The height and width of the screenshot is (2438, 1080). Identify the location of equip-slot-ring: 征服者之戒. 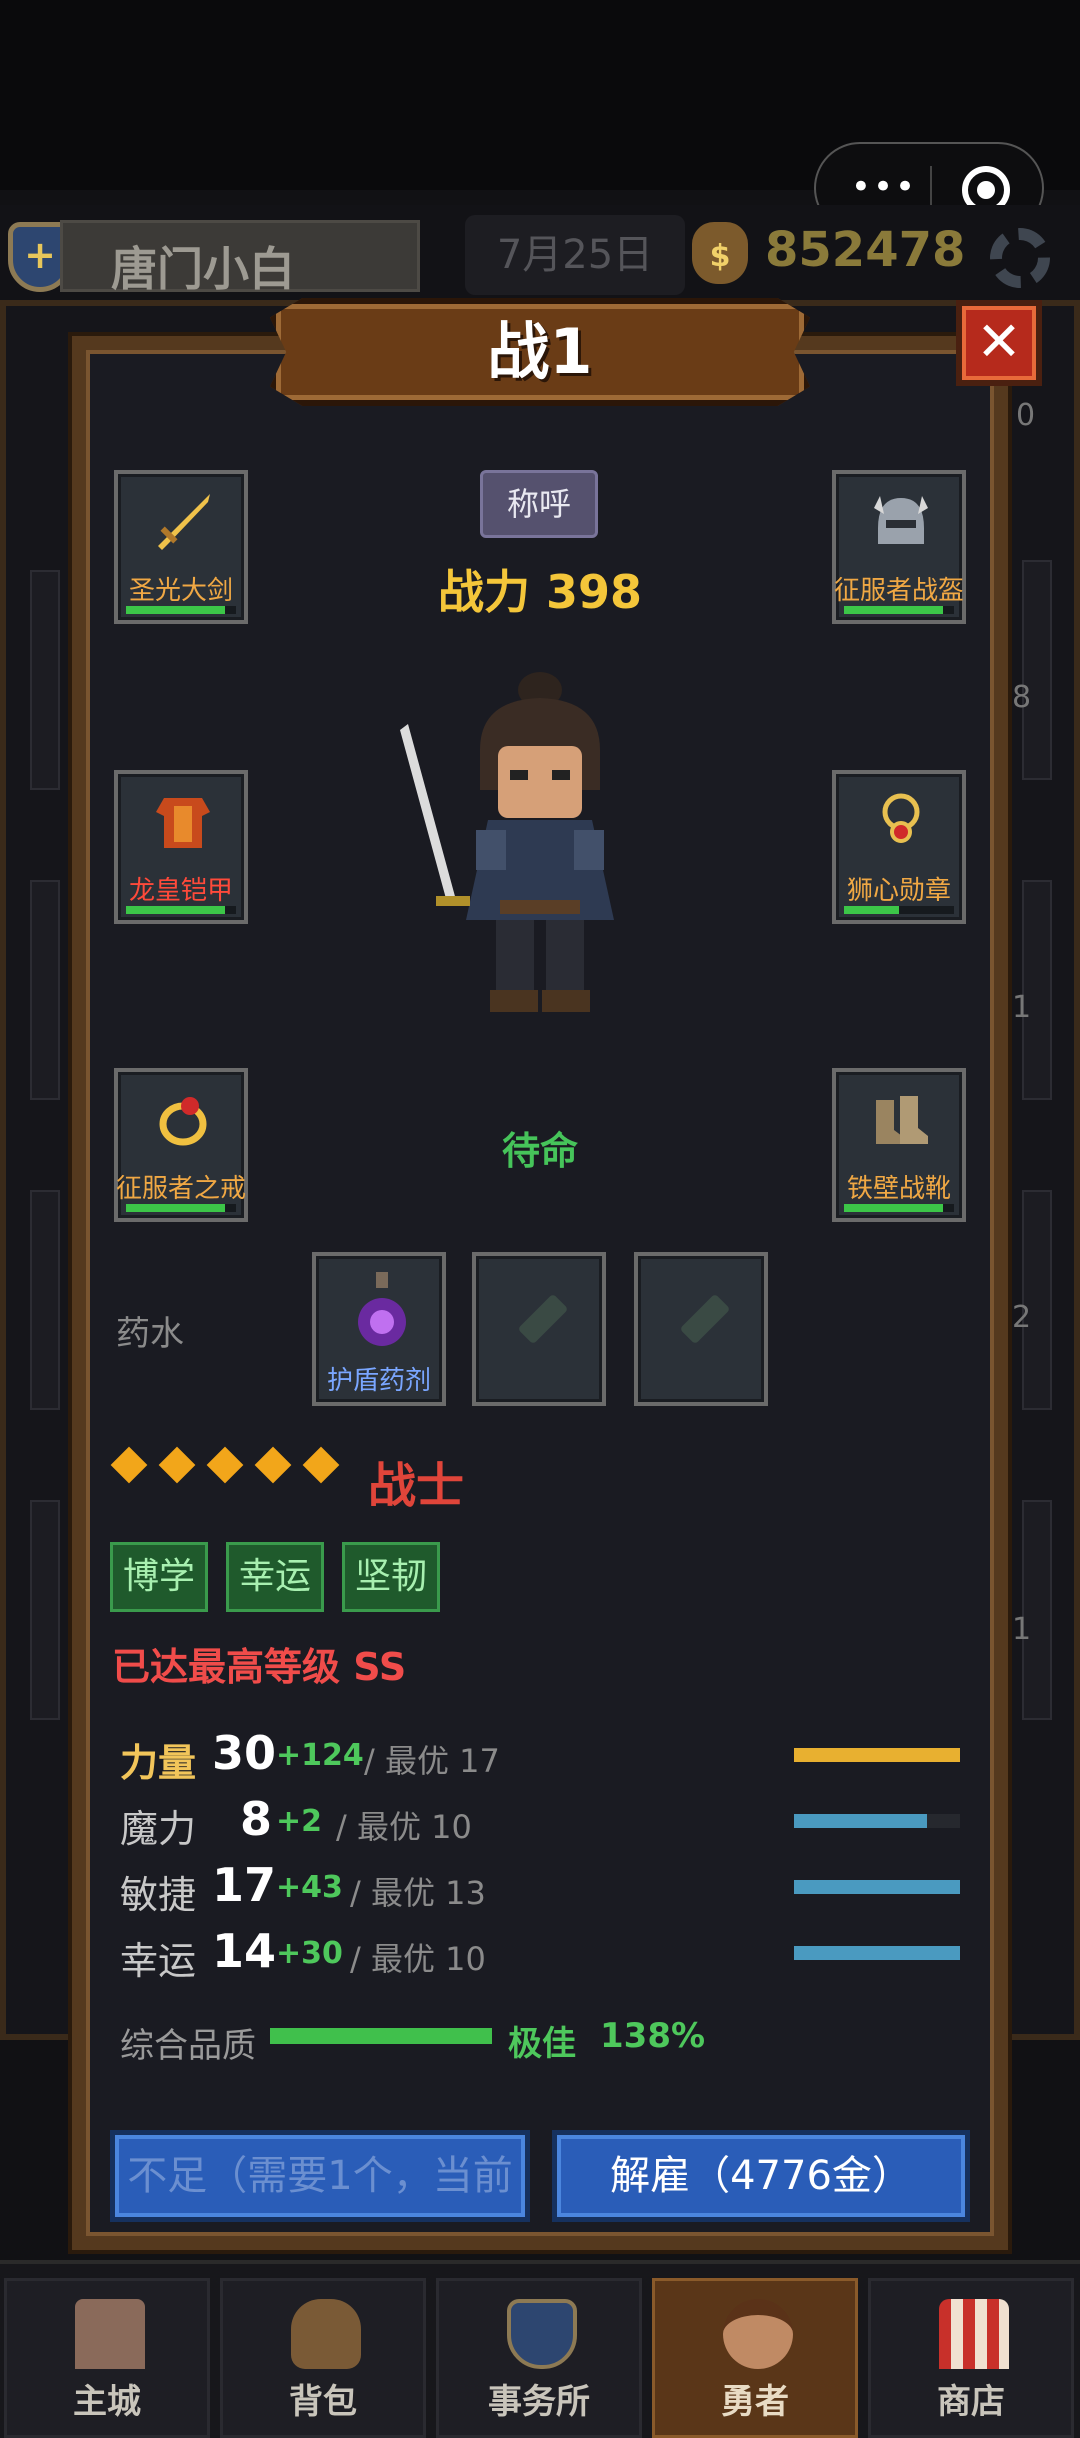
(181, 1145).